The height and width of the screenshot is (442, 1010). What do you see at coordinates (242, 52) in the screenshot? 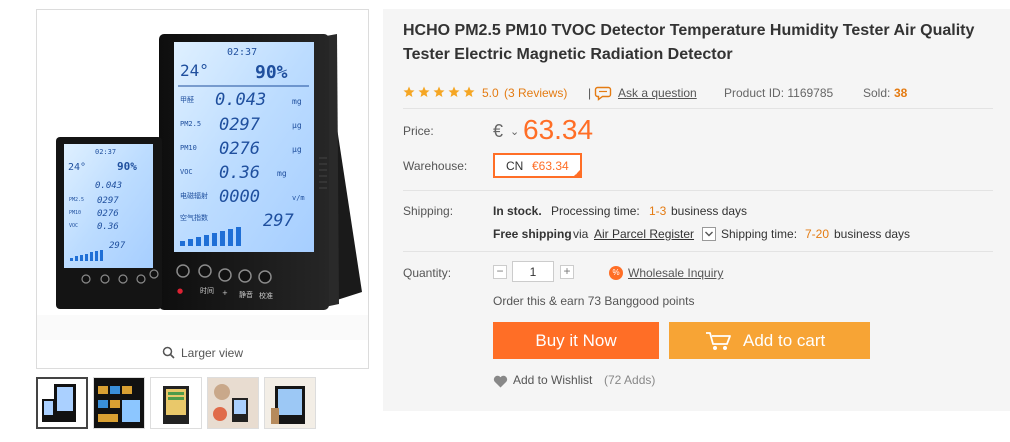
I see `lcd-time: 02:37` at bounding box center [242, 52].